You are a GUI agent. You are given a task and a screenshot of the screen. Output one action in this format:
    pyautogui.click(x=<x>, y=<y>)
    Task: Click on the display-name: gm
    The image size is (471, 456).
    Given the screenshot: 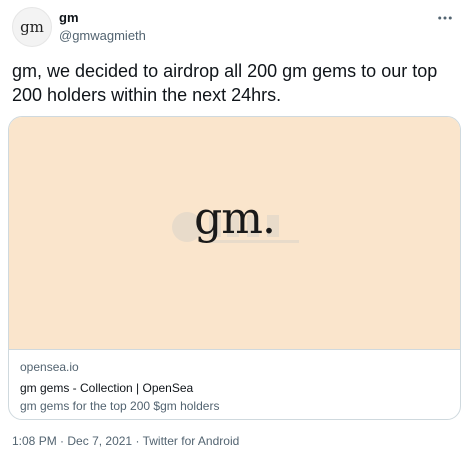 What is the action you would take?
    pyautogui.click(x=102, y=18)
    